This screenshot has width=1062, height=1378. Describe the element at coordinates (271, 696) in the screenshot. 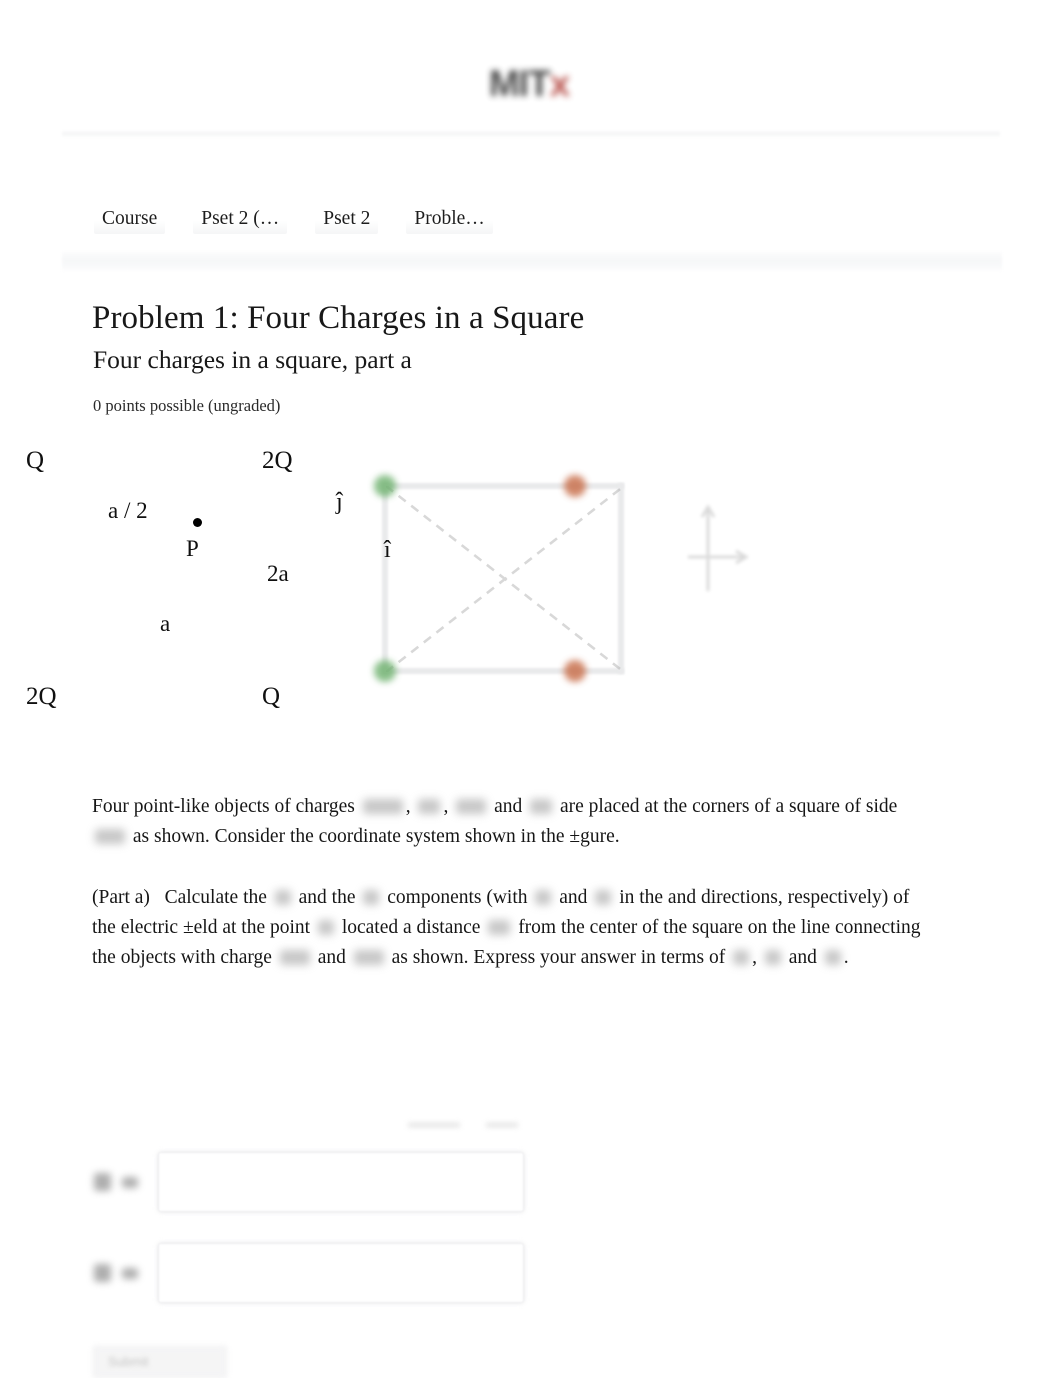

I see `figure-label-charge-bottom-right: Q` at that location.